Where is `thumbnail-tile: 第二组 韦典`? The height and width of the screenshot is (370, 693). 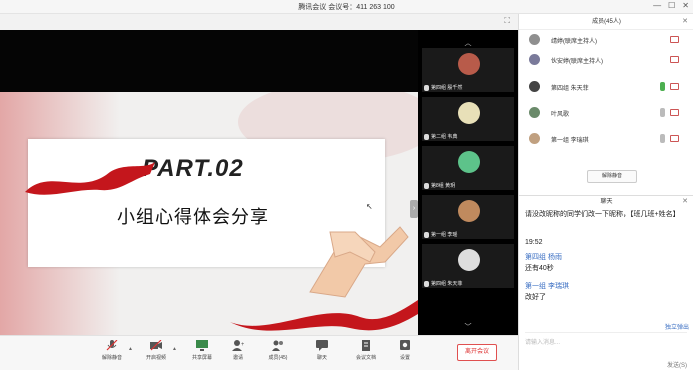 thumbnail-tile: 第二组 韦典 is located at coordinates (468, 119).